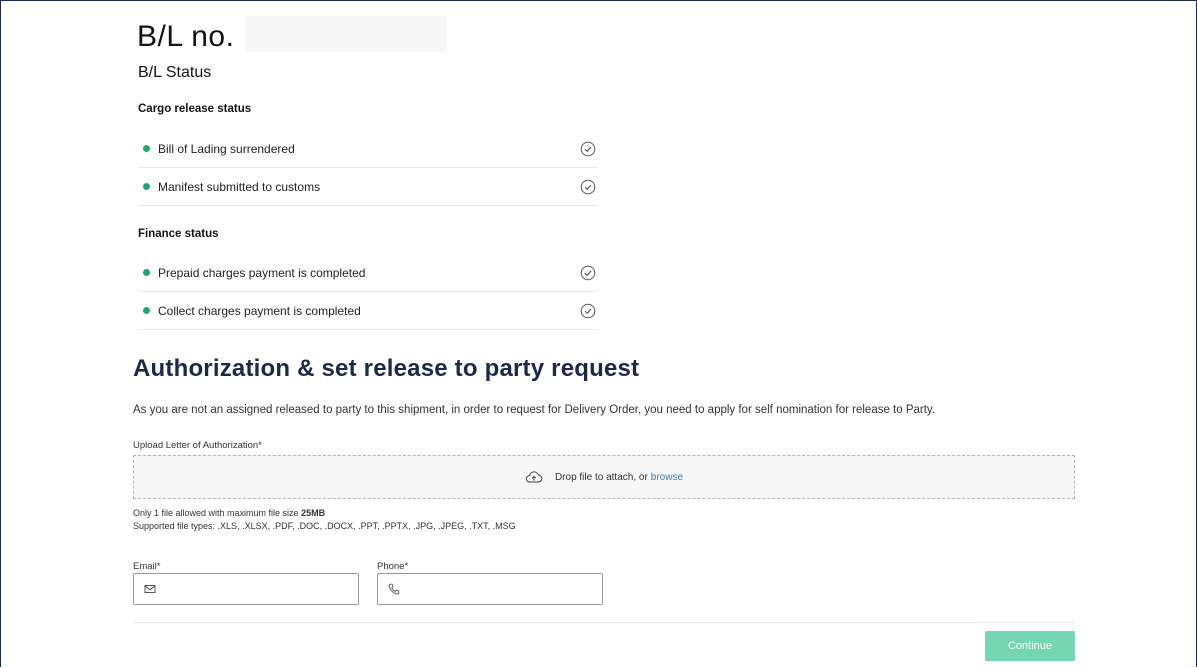  What do you see at coordinates (178, 234) in the screenshot?
I see `finance-status-heading: Finance status` at bounding box center [178, 234].